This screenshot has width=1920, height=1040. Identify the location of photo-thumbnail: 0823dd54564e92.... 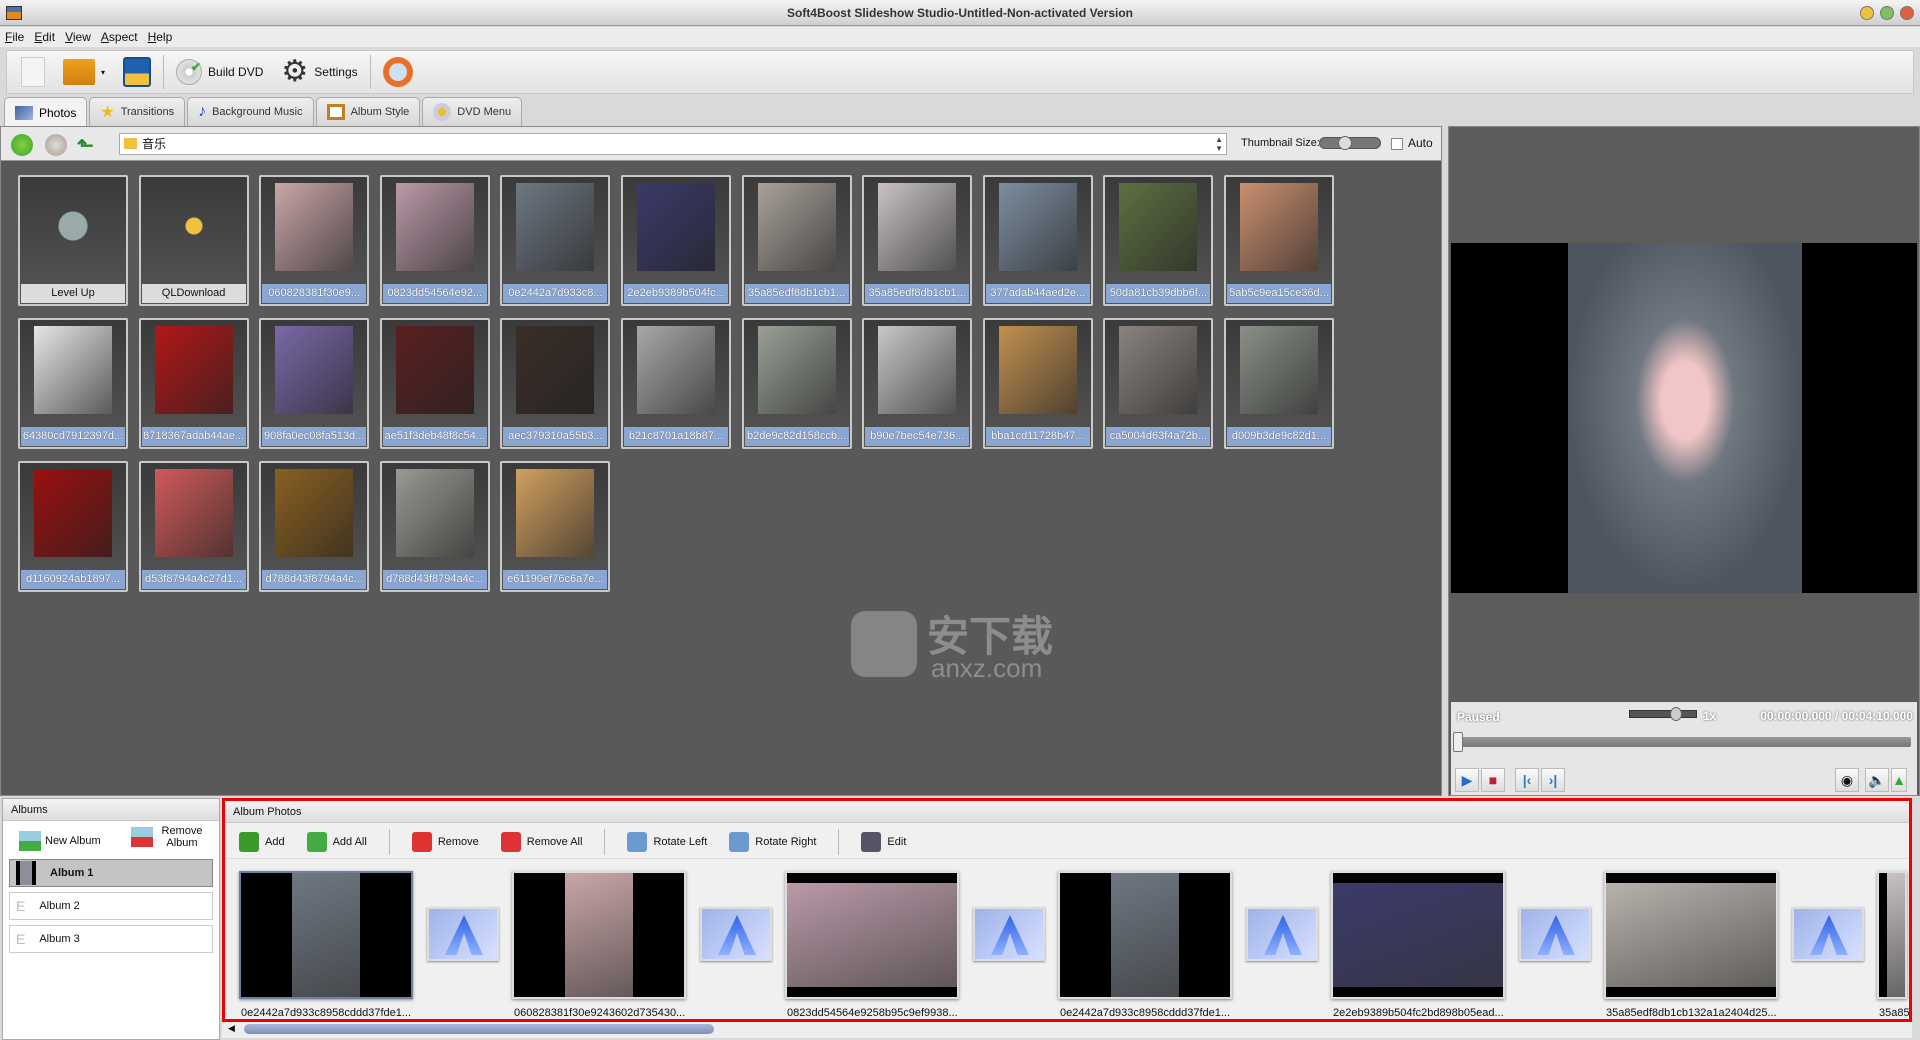
(434, 240).